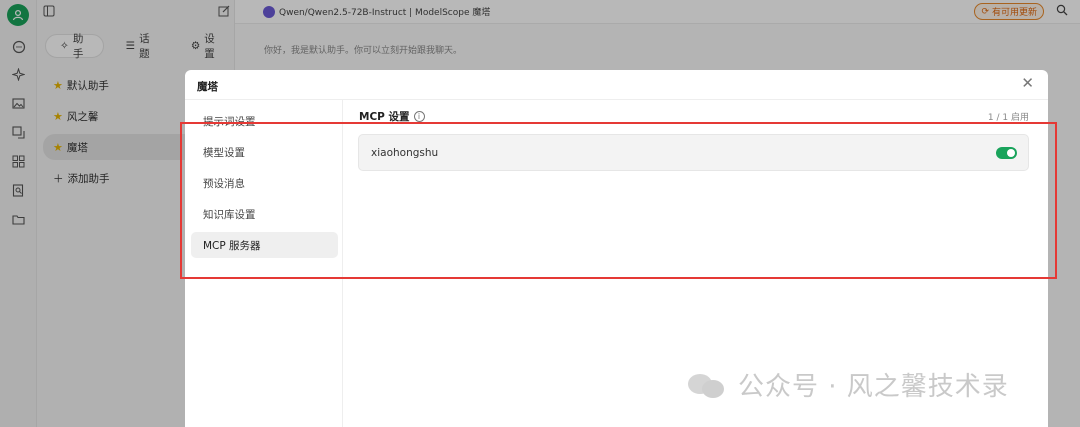 The height and width of the screenshot is (427, 1080). What do you see at coordinates (616, 85) in the screenshot?
I see `modal-header: 魔塔 ✕` at bounding box center [616, 85].